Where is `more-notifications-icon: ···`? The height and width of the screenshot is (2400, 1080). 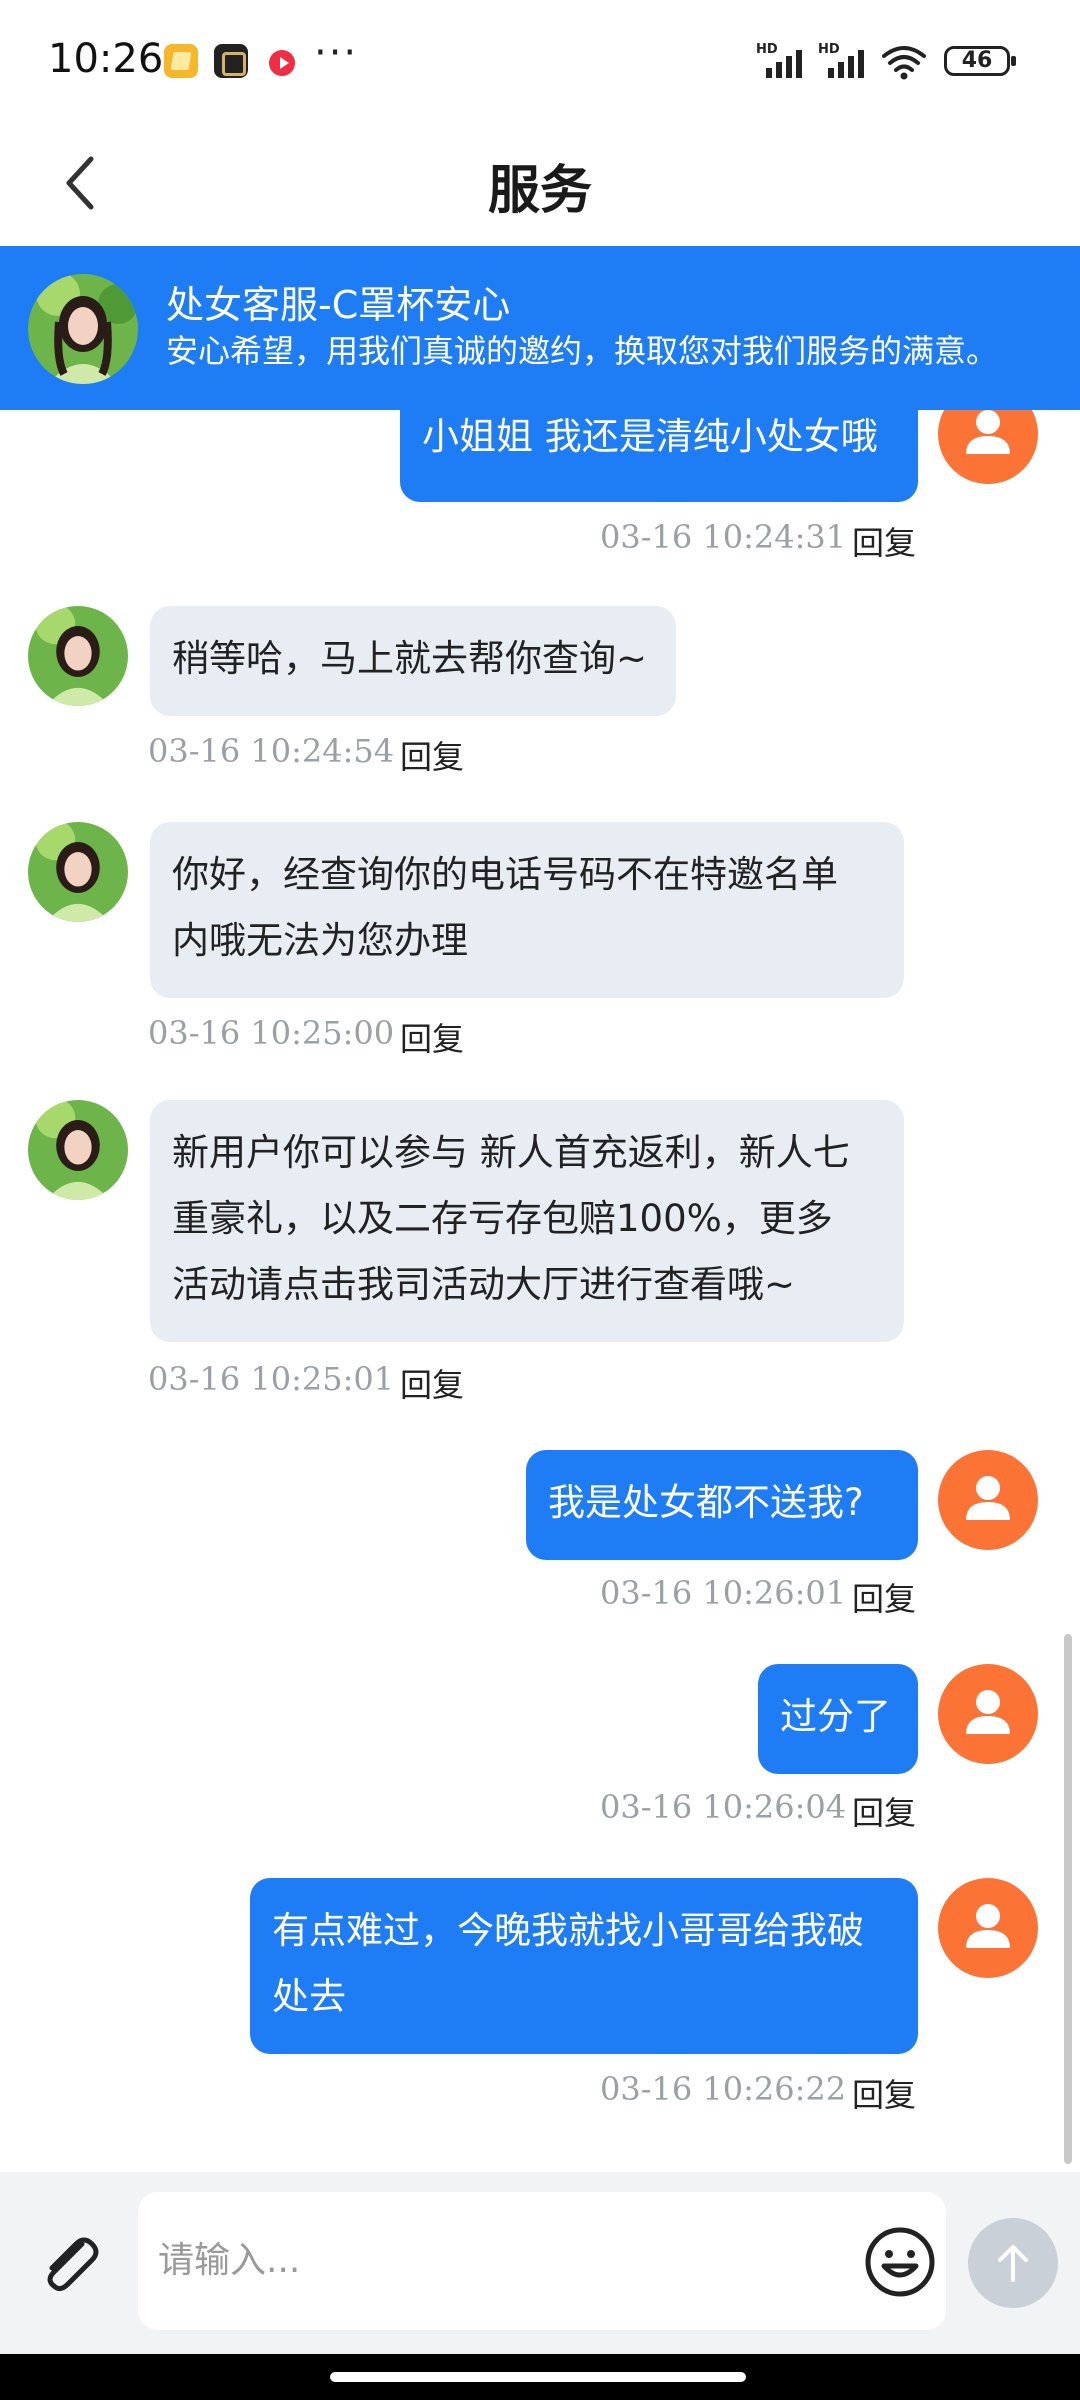
more-notifications-icon: ··· is located at coordinates (336, 53).